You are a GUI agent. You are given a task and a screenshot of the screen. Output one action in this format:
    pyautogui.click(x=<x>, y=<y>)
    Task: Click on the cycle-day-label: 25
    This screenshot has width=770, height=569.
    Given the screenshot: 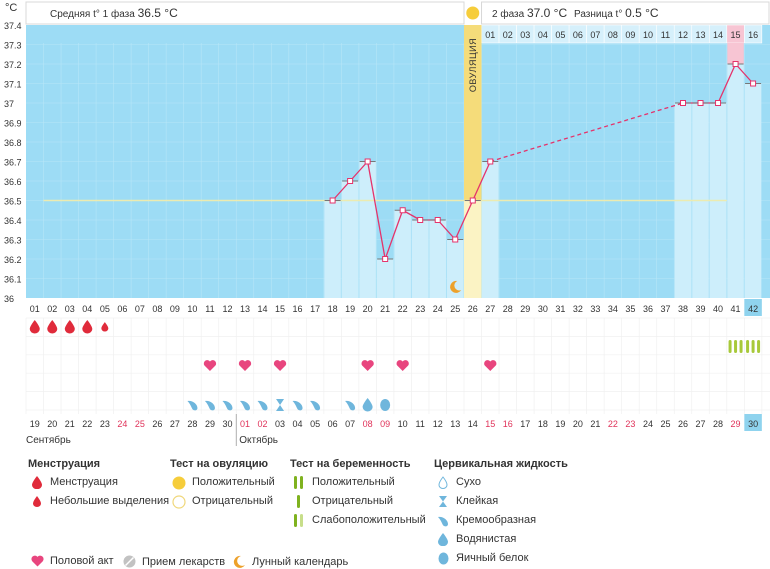 What is the action you would take?
    pyautogui.click(x=455, y=309)
    